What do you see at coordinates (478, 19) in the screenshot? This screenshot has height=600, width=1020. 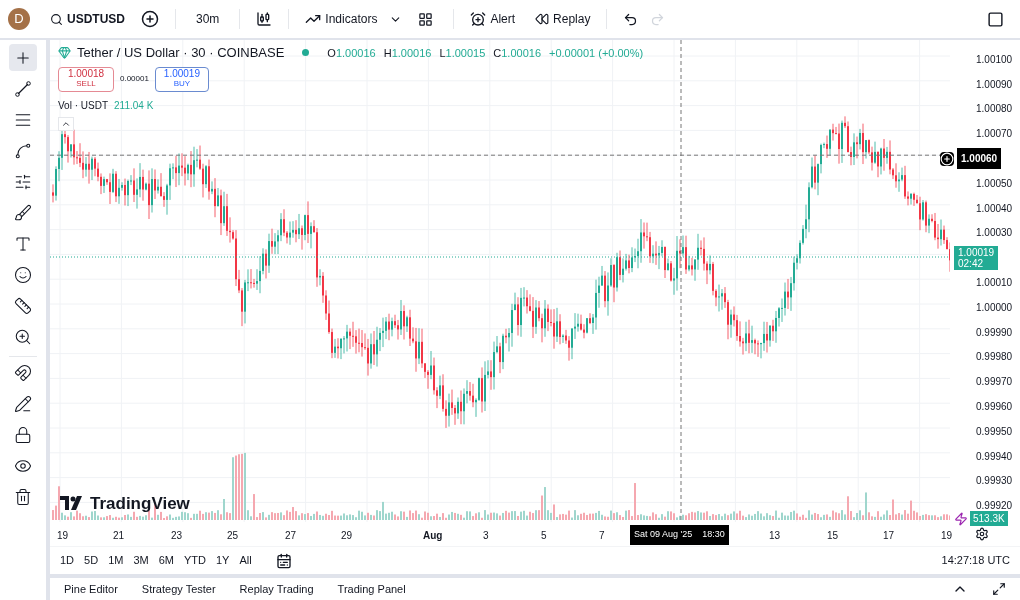 I see `alarm-clock-icon` at bounding box center [478, 19].